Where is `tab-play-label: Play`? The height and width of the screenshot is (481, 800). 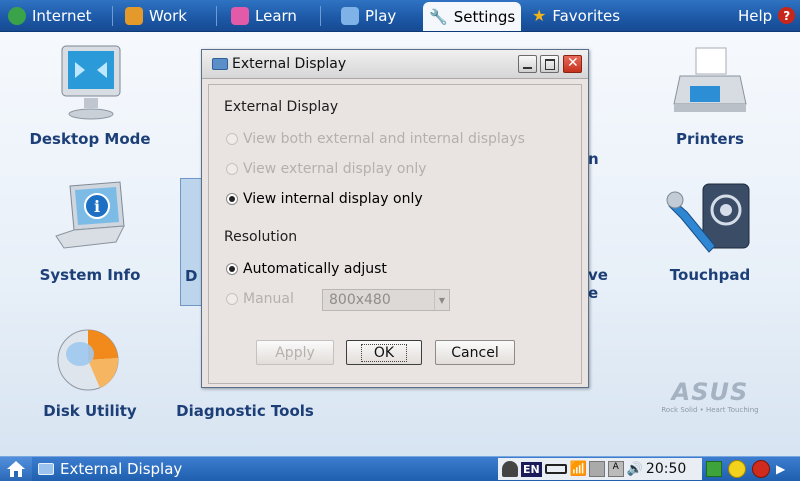 tab-play-label: Play is located at coordinates (381, 15).